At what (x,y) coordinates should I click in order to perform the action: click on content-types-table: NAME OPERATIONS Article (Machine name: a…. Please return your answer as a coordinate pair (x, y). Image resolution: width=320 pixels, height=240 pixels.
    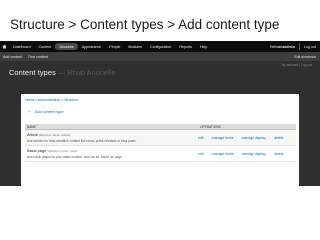
    Looking at the image, I should click on (160, 143).